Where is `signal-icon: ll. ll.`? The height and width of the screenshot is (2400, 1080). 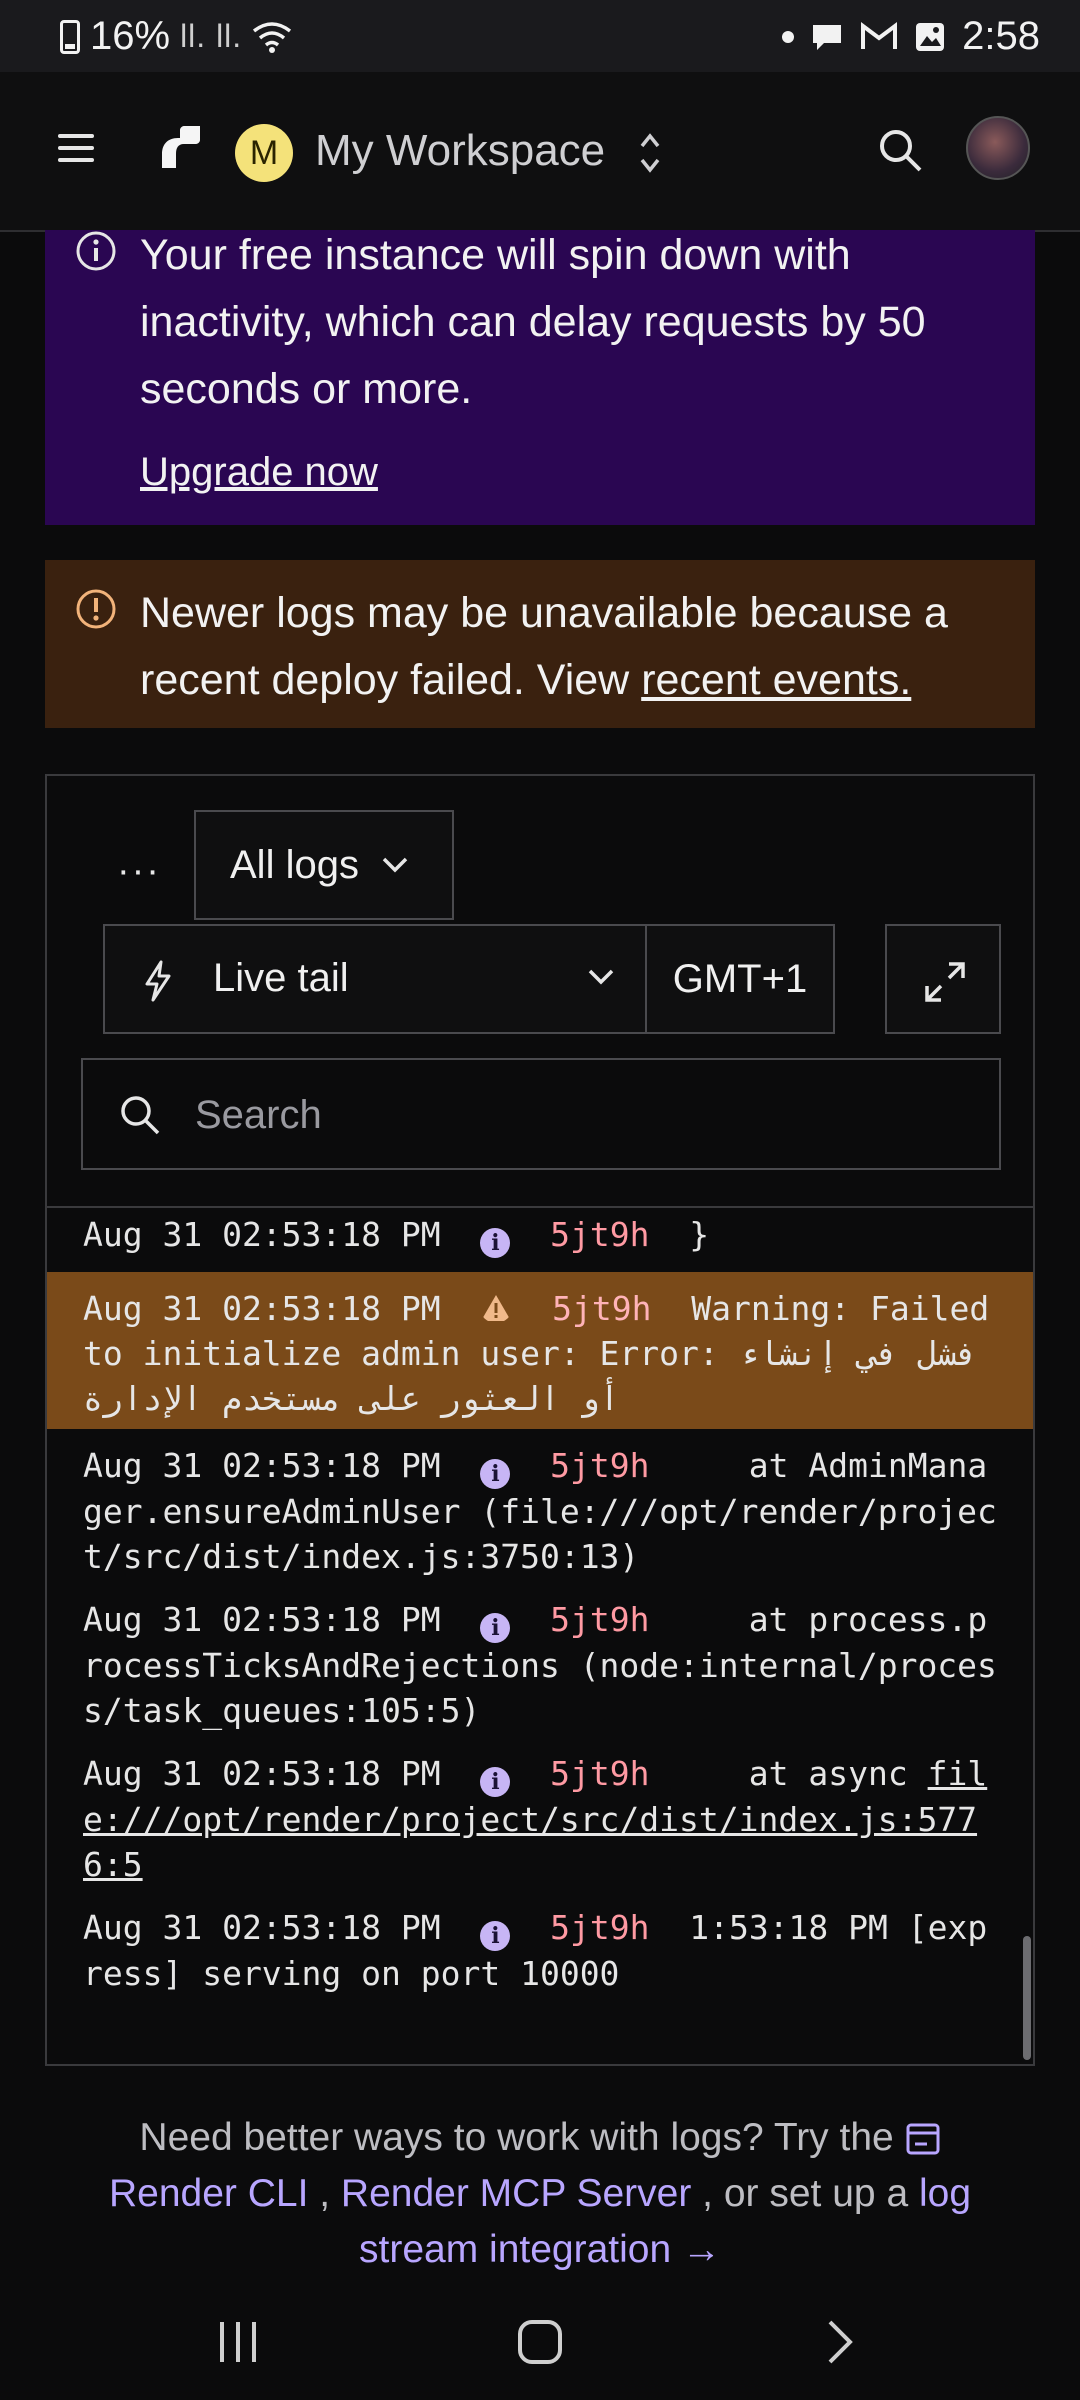
signal-icon: ll. ll. is located at coordinates (211, 36).